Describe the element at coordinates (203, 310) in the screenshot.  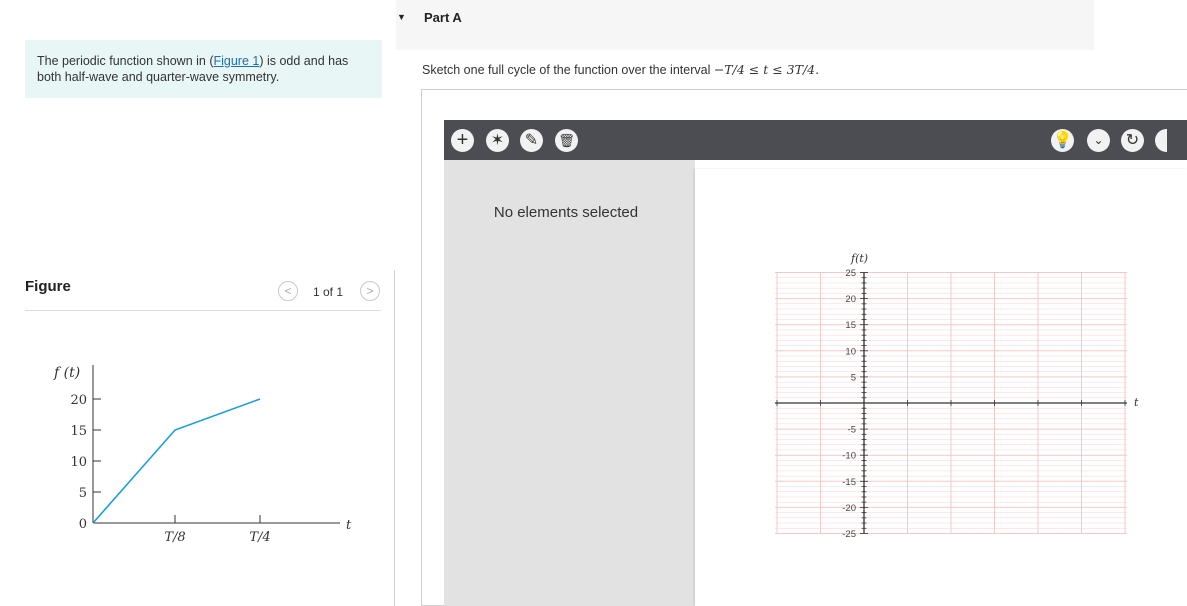
I see `figure-divider` at that location.